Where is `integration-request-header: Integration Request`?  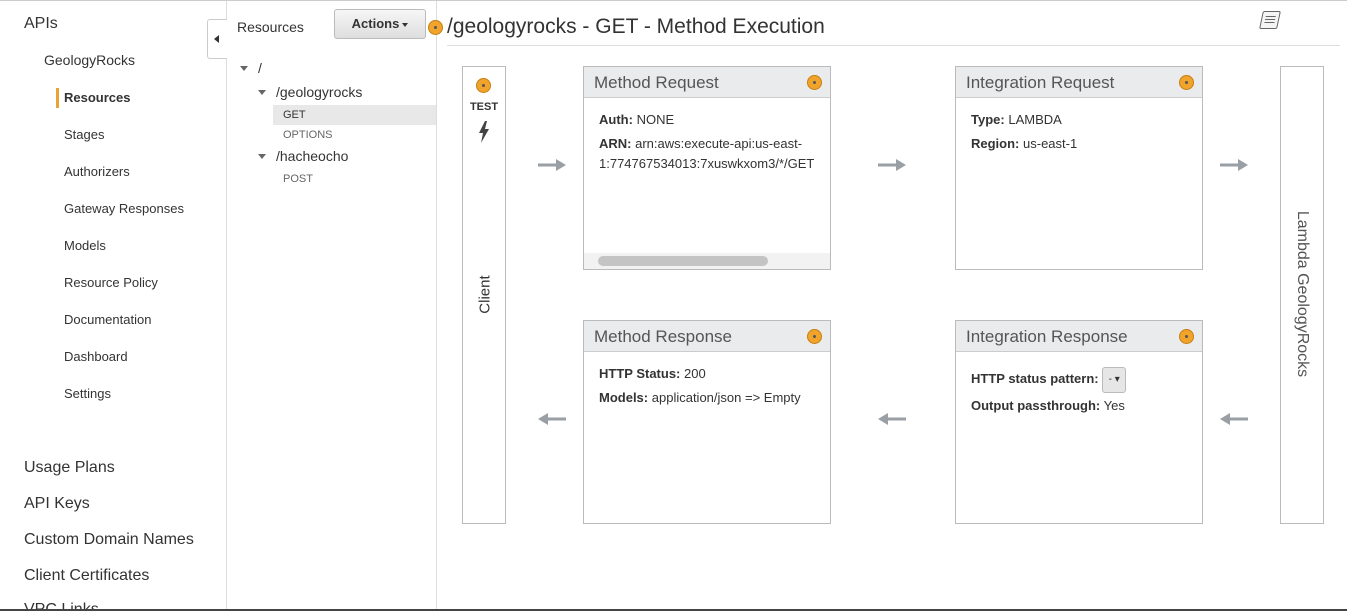 integration-request-header: Integration Request is located at coordinates (1079, 82).